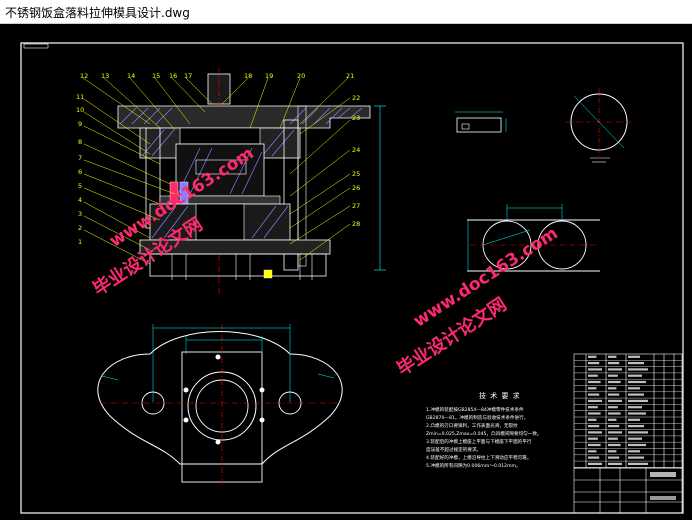  Describe the element at coordinates (477, 417) in the screenshot. I see `tech-line: GB2870—81。冲模的制造与验收技术条件进行。` at that location.